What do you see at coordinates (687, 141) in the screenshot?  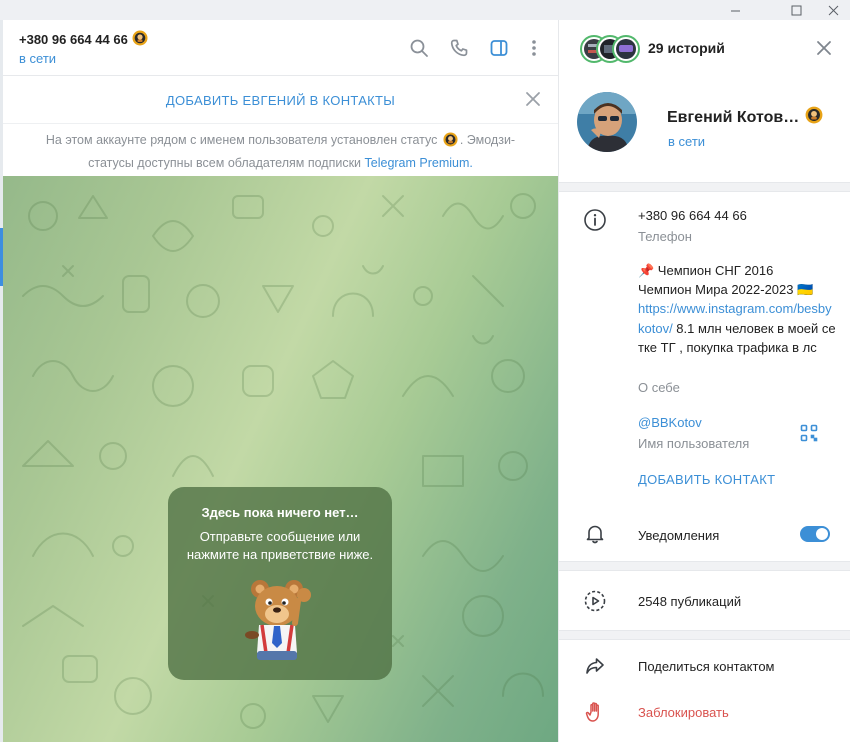 I see `profile-online-status: в сети` at bounding box center [687, 141].